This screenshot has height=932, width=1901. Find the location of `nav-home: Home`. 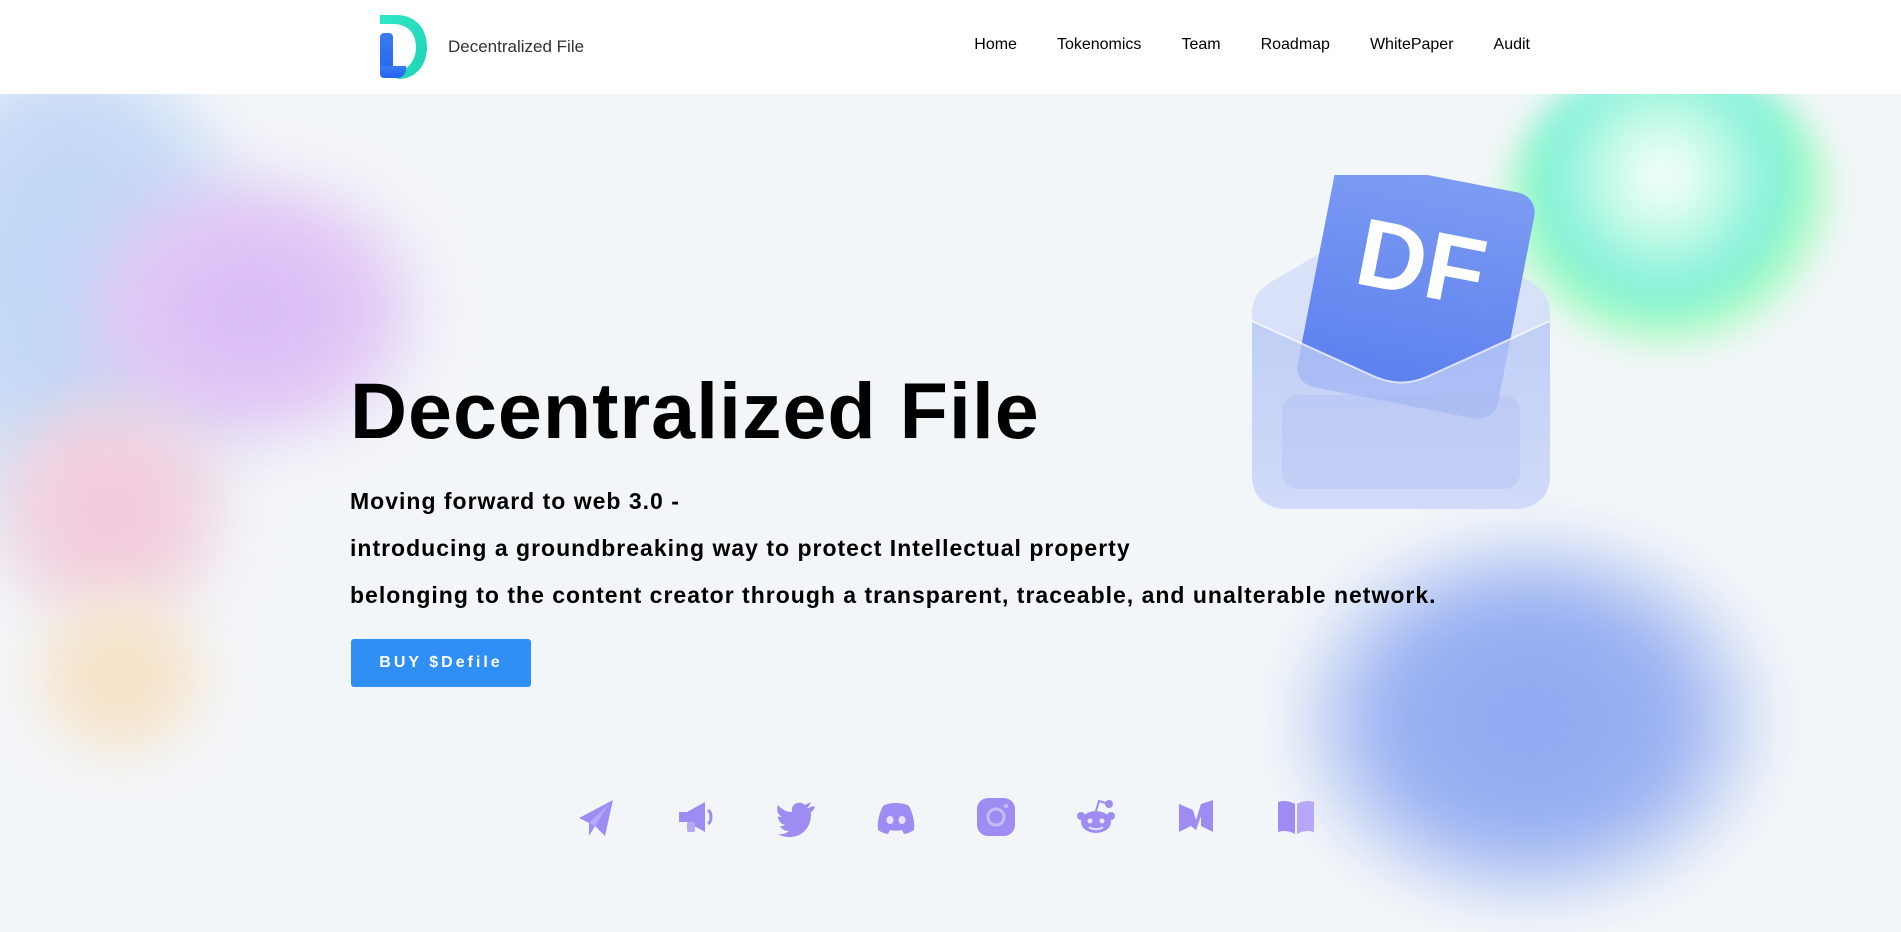

nav-home: Home is located at coordinates (995, 45).